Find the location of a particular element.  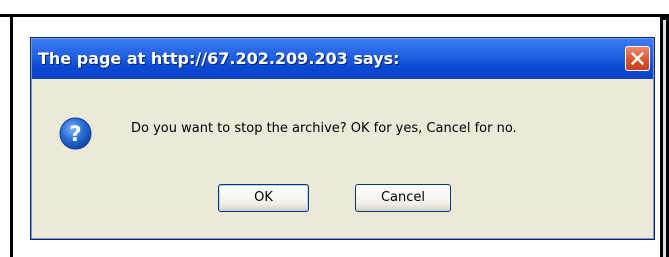

close-icon is located at coordinates (637, 58).